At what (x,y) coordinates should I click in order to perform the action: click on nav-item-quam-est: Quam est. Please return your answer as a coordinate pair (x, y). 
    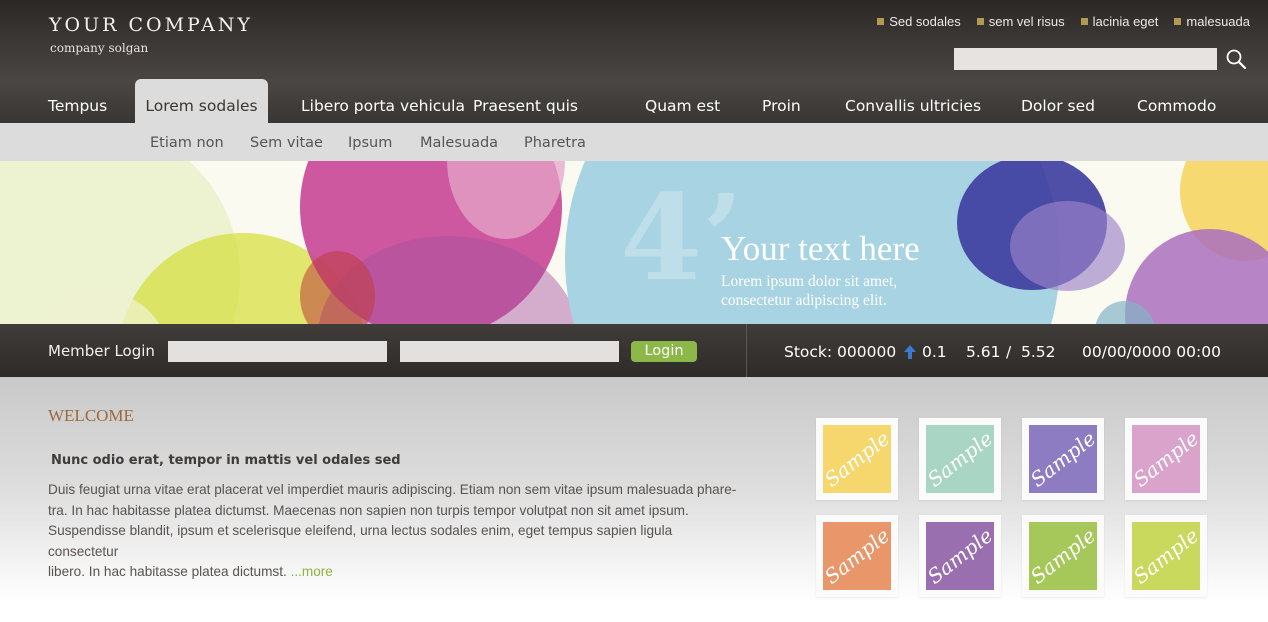
    Looking at the image, I should click on (682, 102).